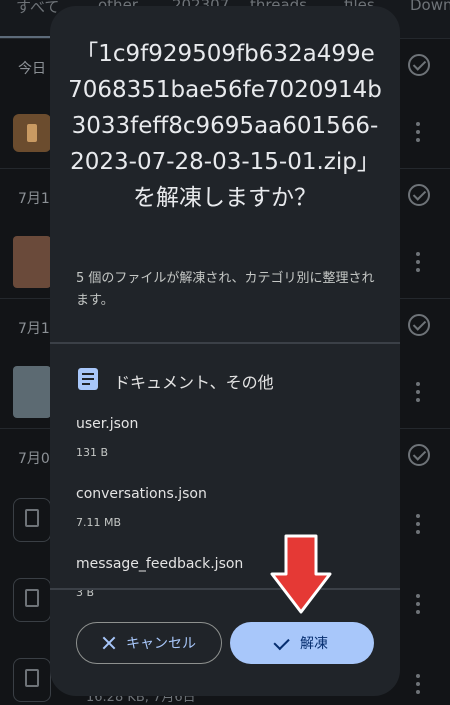 Image resolution: width=450 pixels, height=705 pixels. I want to click on file-name: user.json, so click(107, 424).